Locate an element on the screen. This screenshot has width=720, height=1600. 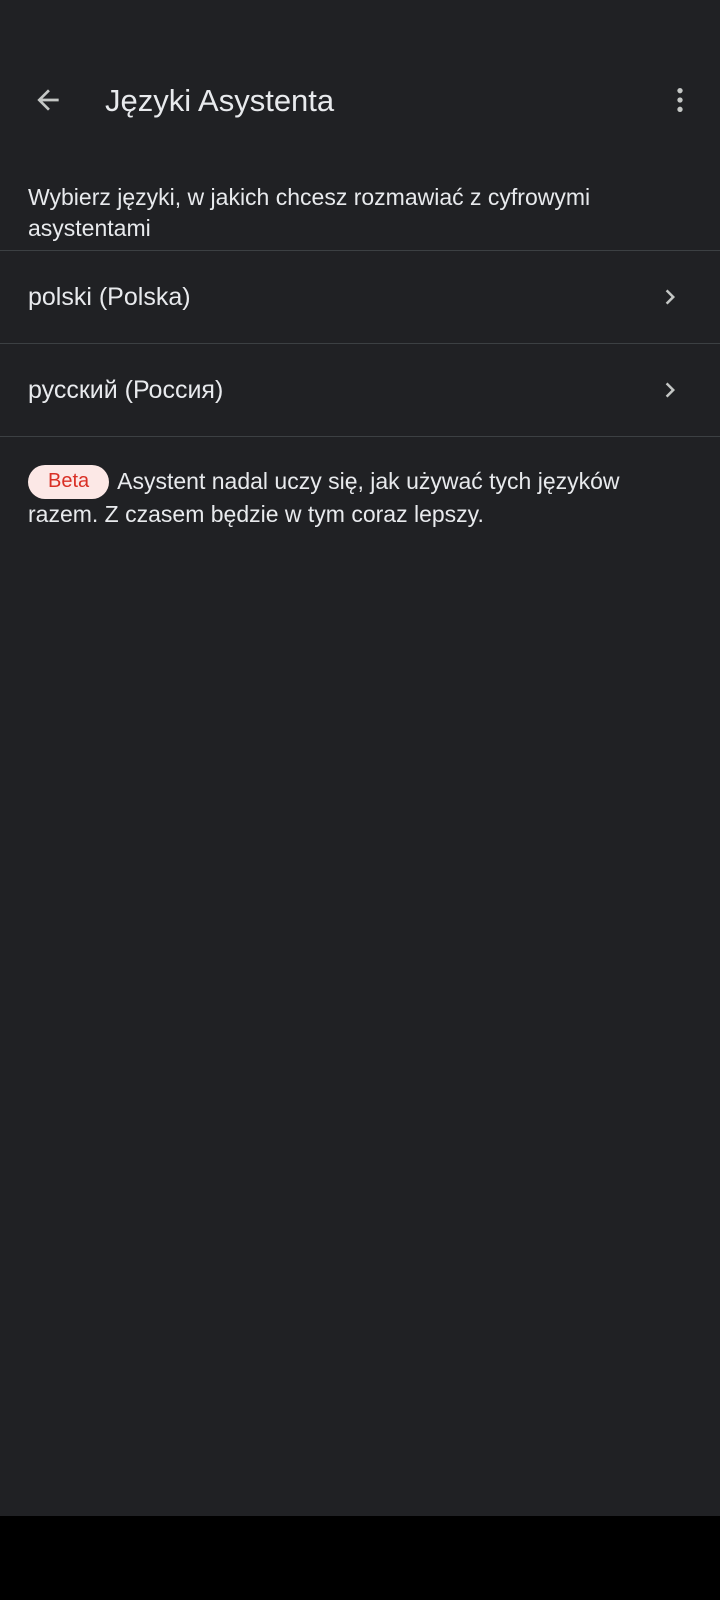
language-label: polski (Polska) is located at coordinates (109, 296).